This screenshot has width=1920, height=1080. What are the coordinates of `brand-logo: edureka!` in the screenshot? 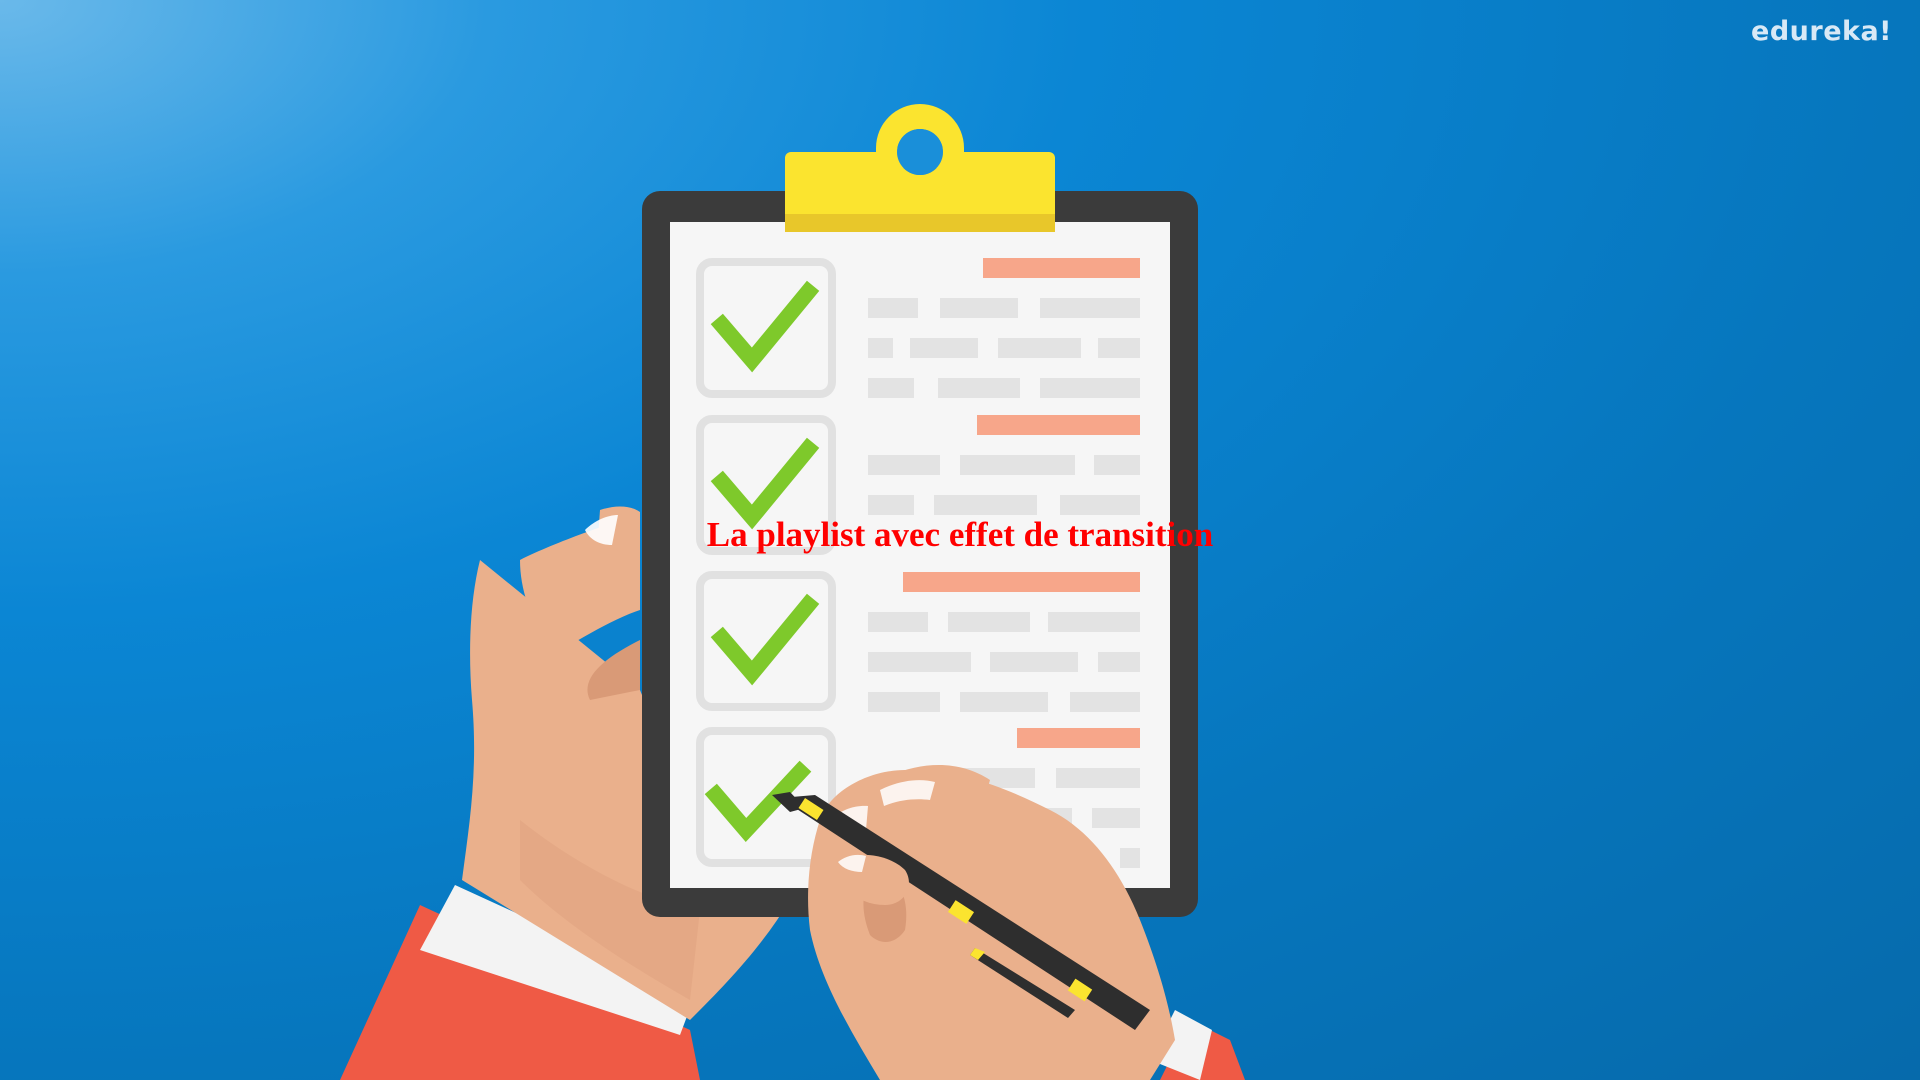 It's located at (1821, 31).